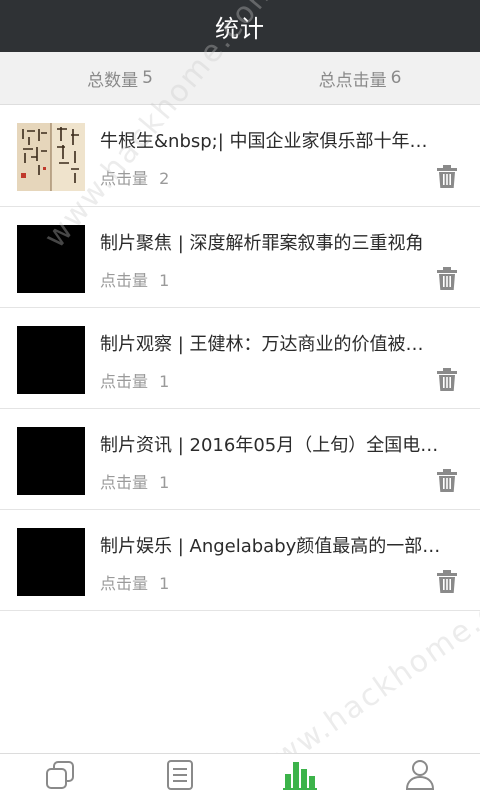 Image resolution: width=480 pixels, height=800 pixels. What do you see at coordinates (164, 178) in the screenshot?
I see `click-count-value: 2` at bounding box center [164, 178].